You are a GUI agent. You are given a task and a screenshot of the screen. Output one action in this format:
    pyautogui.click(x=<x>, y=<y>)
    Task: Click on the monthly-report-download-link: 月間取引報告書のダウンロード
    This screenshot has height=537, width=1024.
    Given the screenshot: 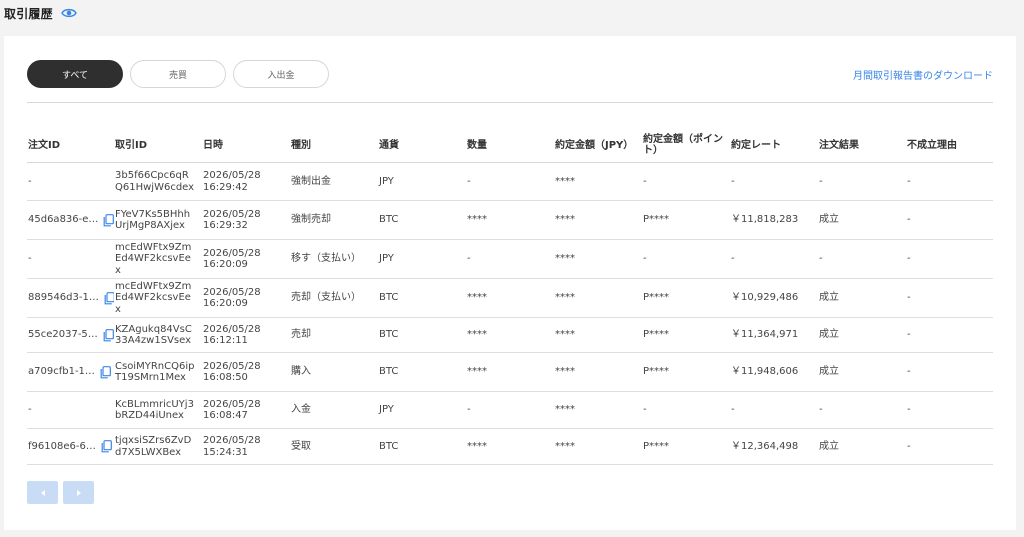 What is the action you would take?
    pyautogui.click(x=923, y=74)
    